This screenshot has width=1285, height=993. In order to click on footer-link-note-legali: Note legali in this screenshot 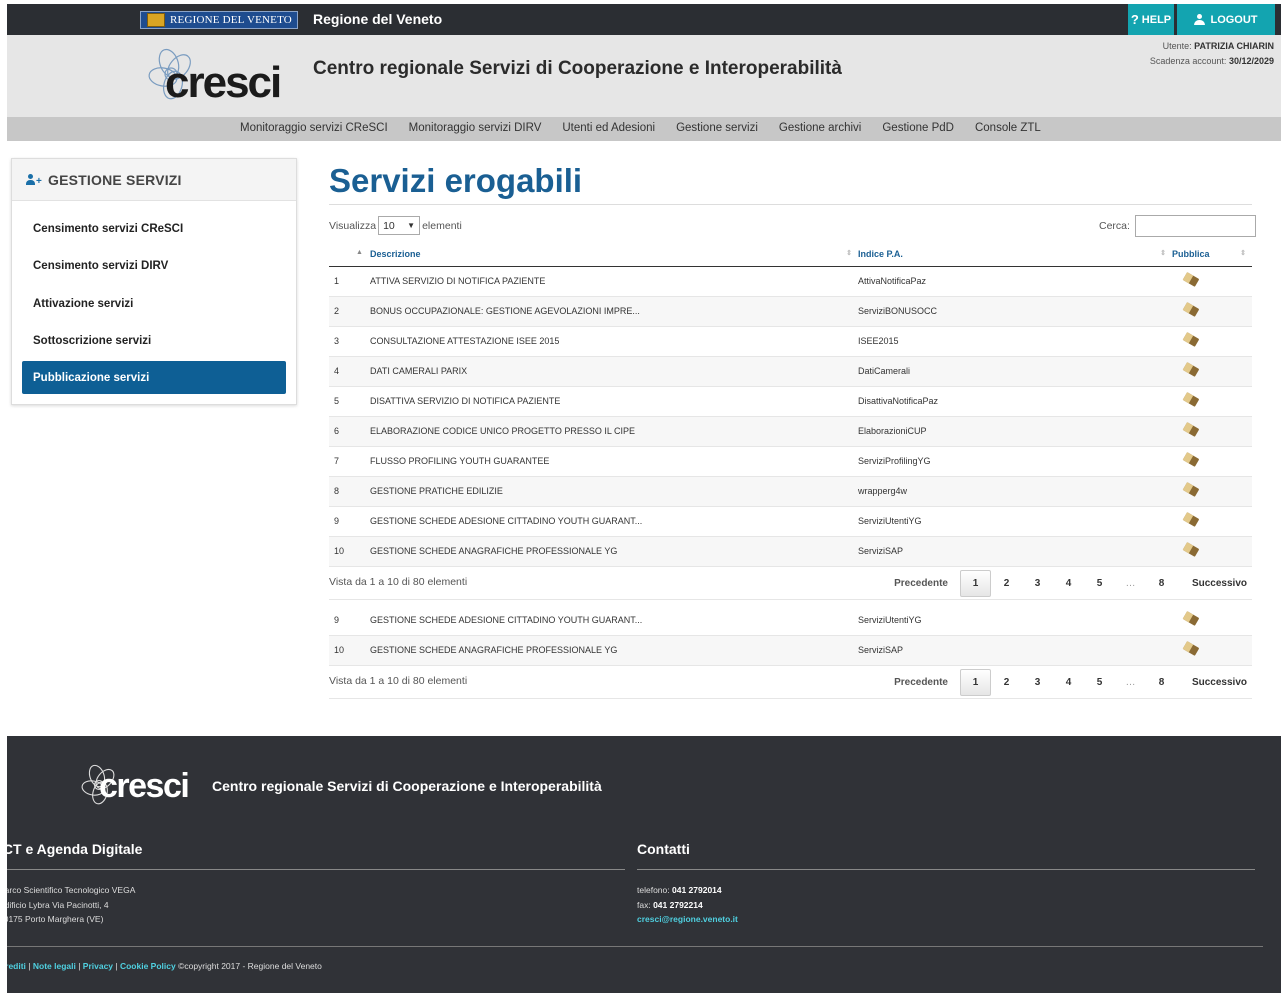, I will do `click(54, 966)`.